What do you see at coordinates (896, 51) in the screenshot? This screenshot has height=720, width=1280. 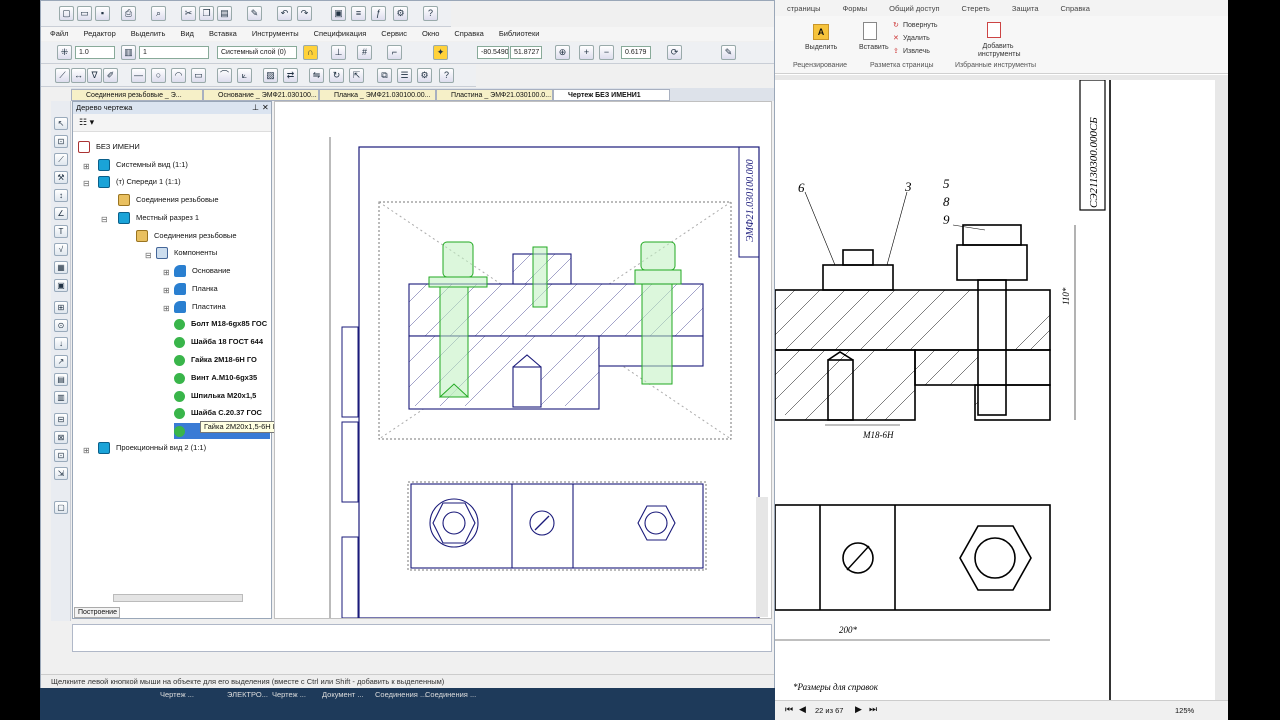 I see `extract-icon: ⇪` at bounding box center [896, 51].